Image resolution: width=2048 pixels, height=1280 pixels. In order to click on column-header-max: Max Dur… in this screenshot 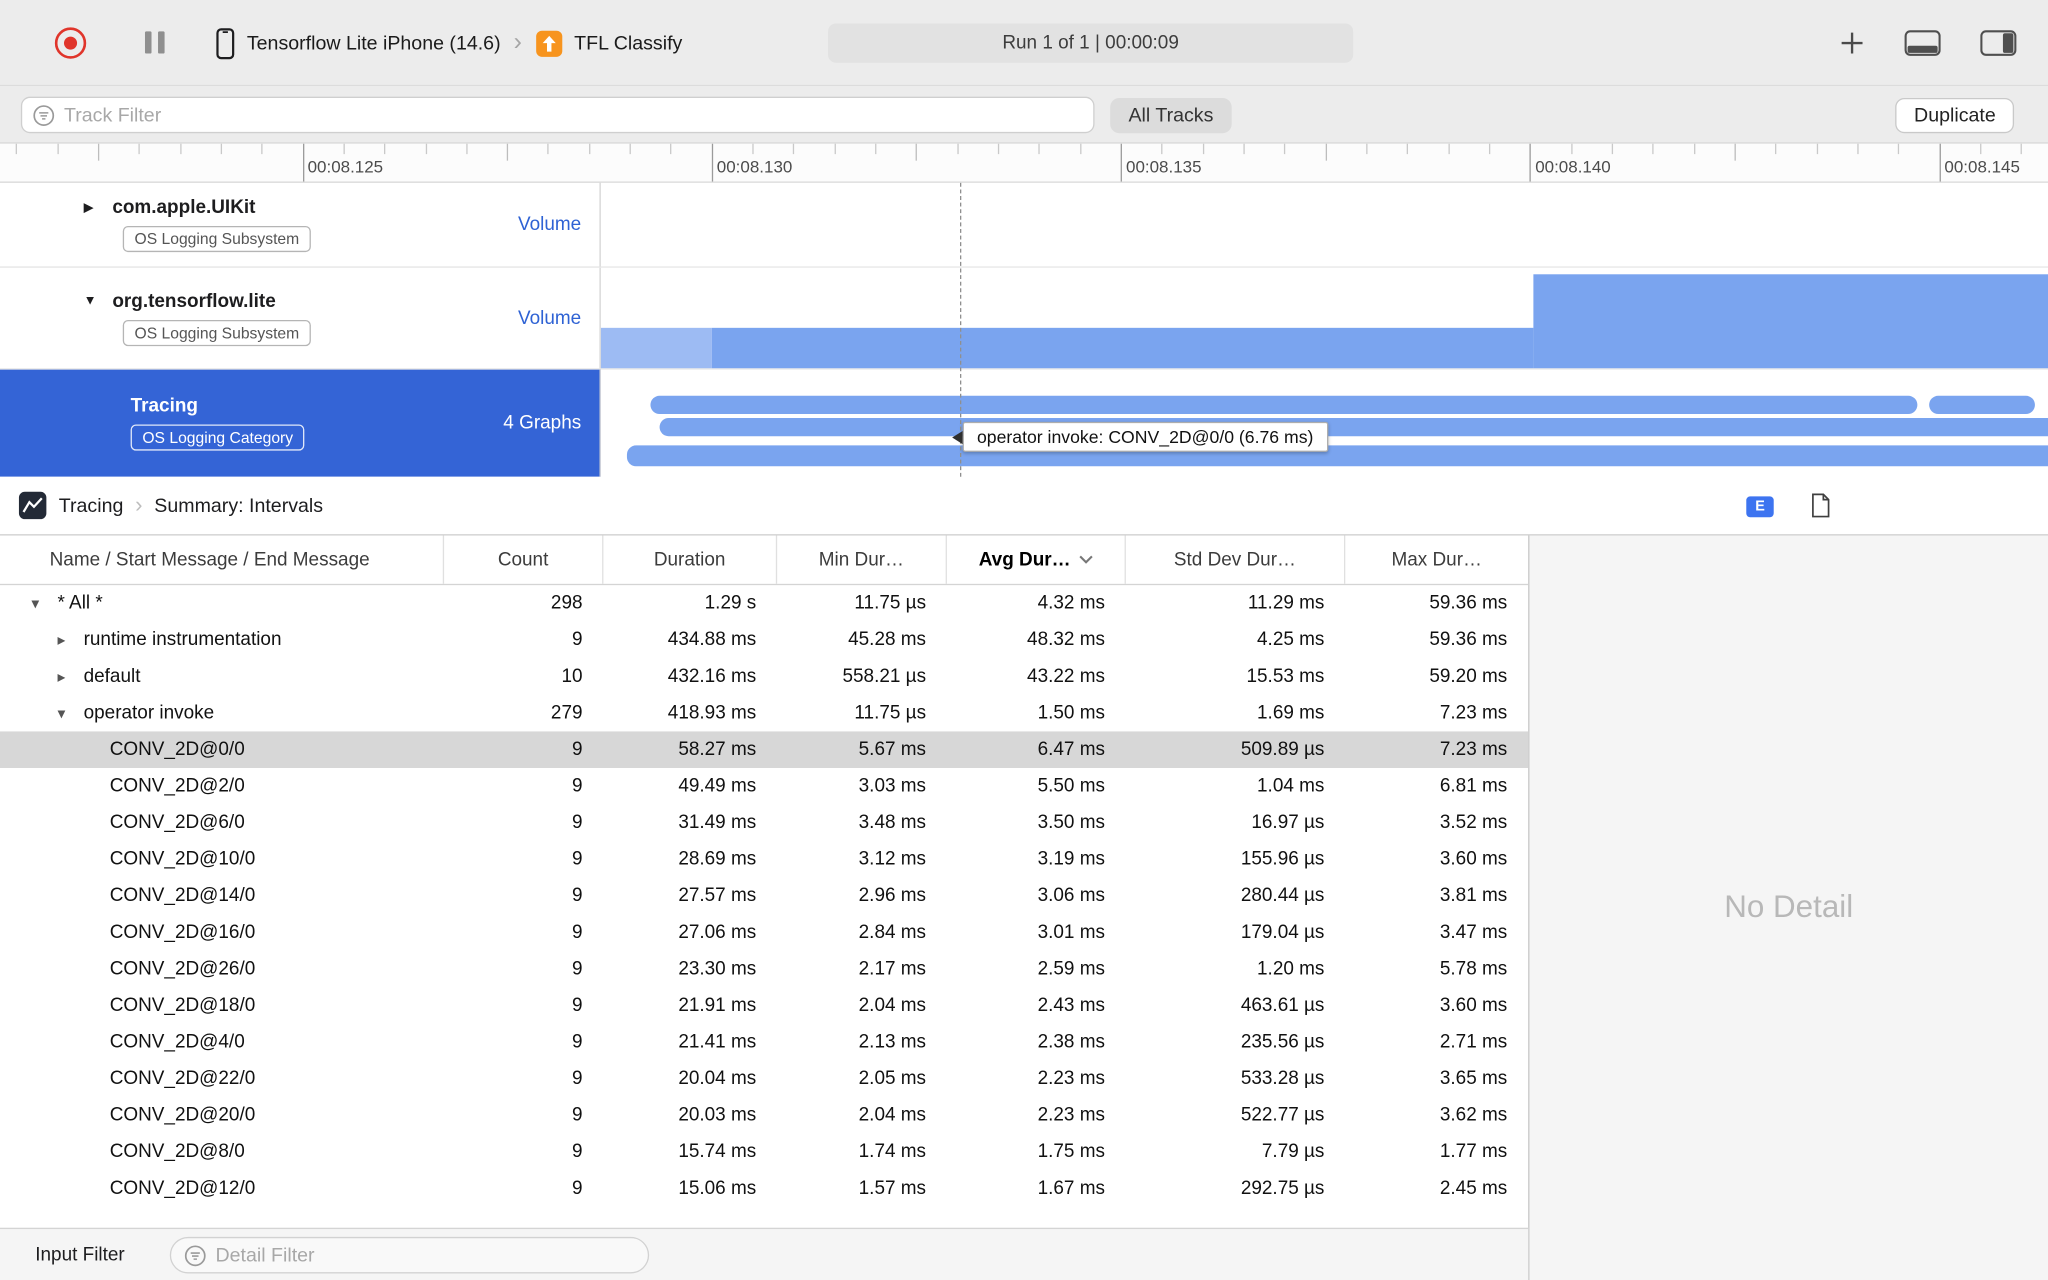, I will do `click(1436, 560)`.